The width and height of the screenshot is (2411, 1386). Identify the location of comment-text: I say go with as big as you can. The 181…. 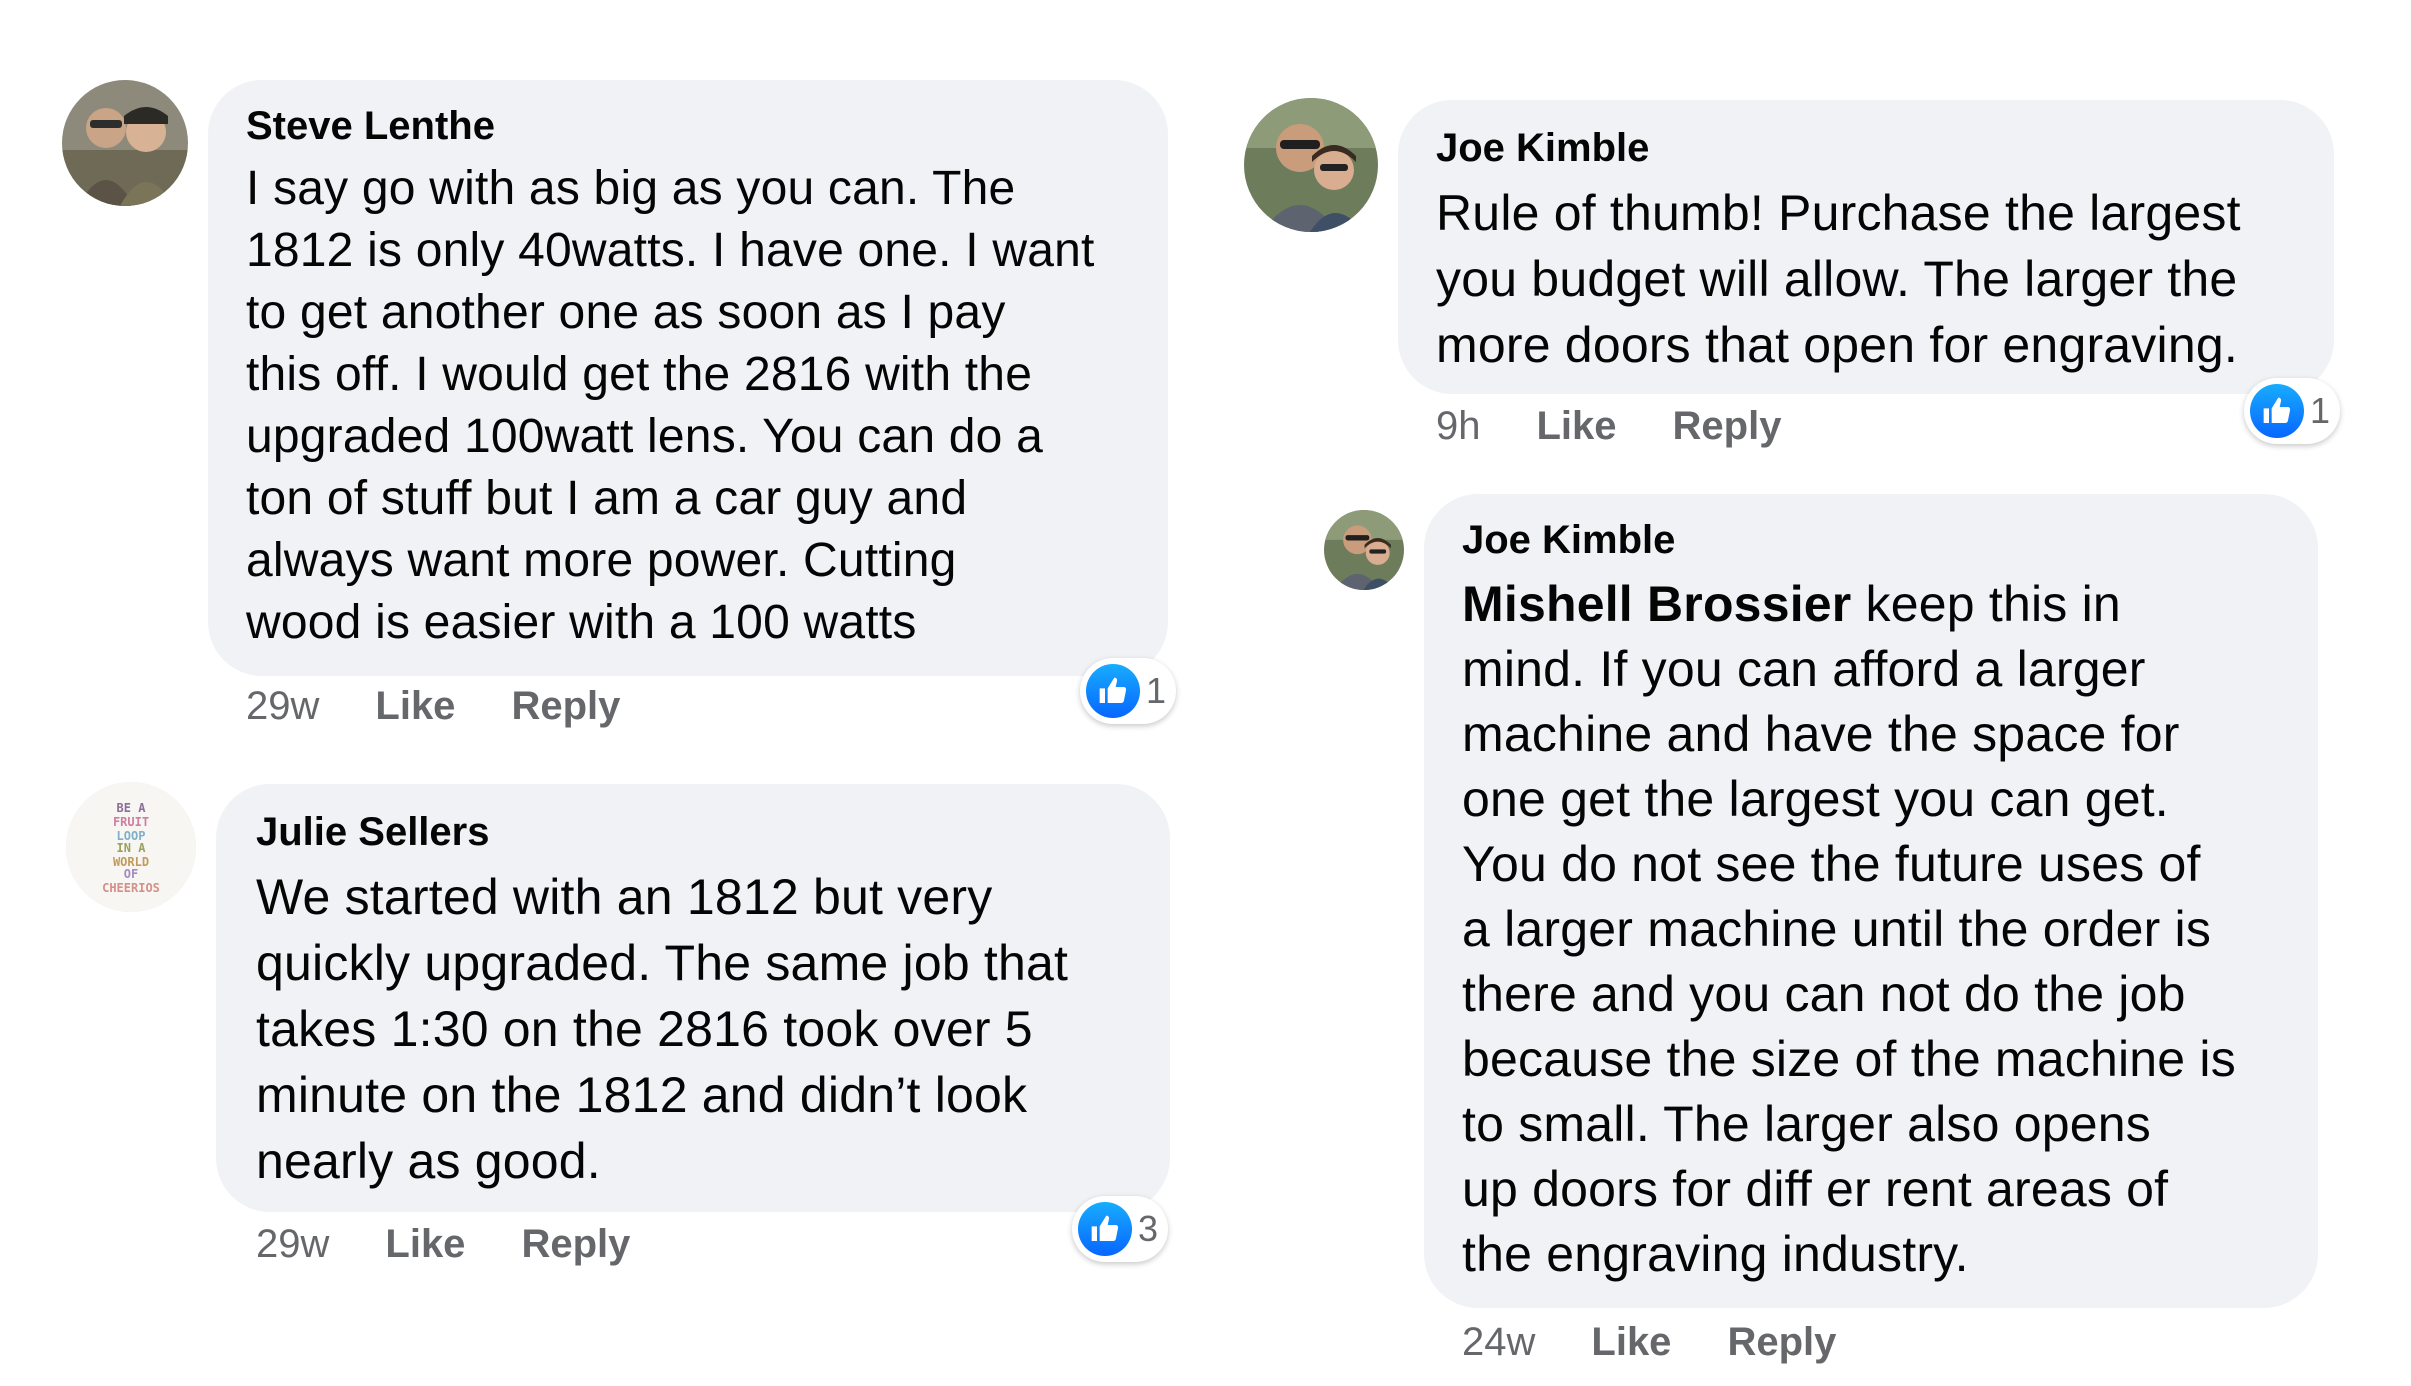
(707, 406).